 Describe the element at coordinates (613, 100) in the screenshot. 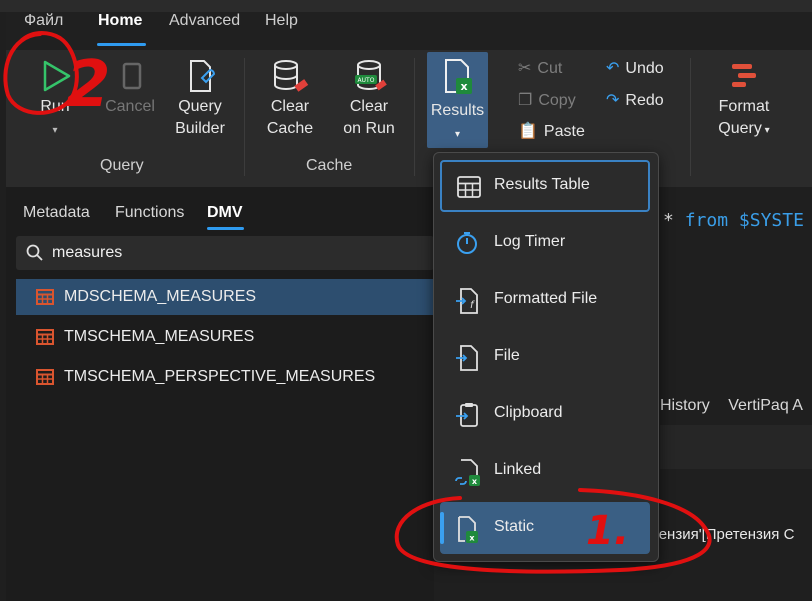

I see `redo-icon: ↷` at that location.